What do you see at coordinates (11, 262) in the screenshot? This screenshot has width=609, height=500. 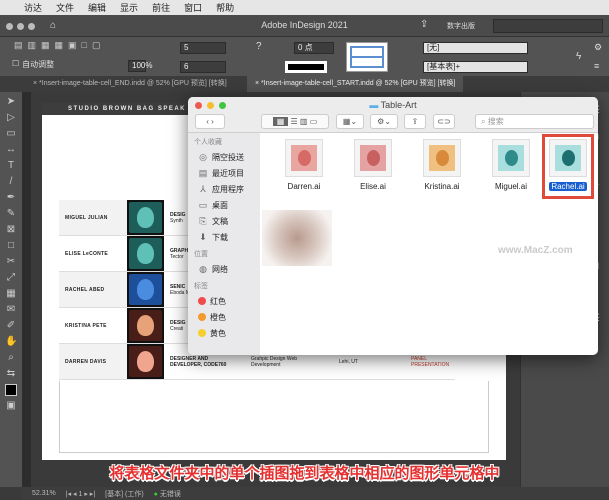 I see `scissors-tool-icon: ✂` at bounding box center [11, 262].